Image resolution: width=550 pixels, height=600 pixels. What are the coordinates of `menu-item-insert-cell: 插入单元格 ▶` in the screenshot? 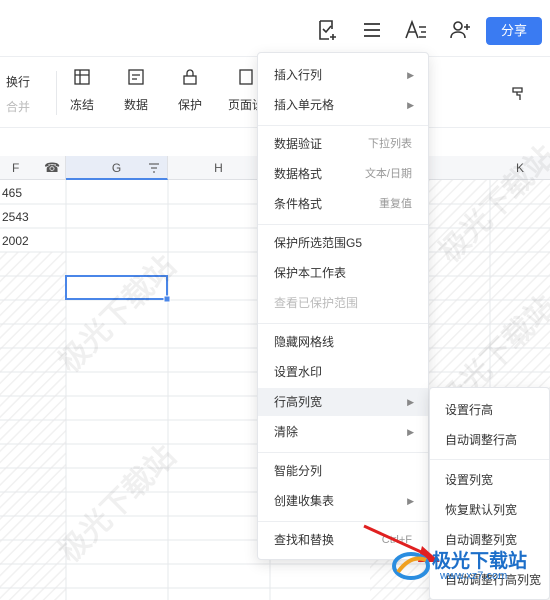 It's located at (343, 105).